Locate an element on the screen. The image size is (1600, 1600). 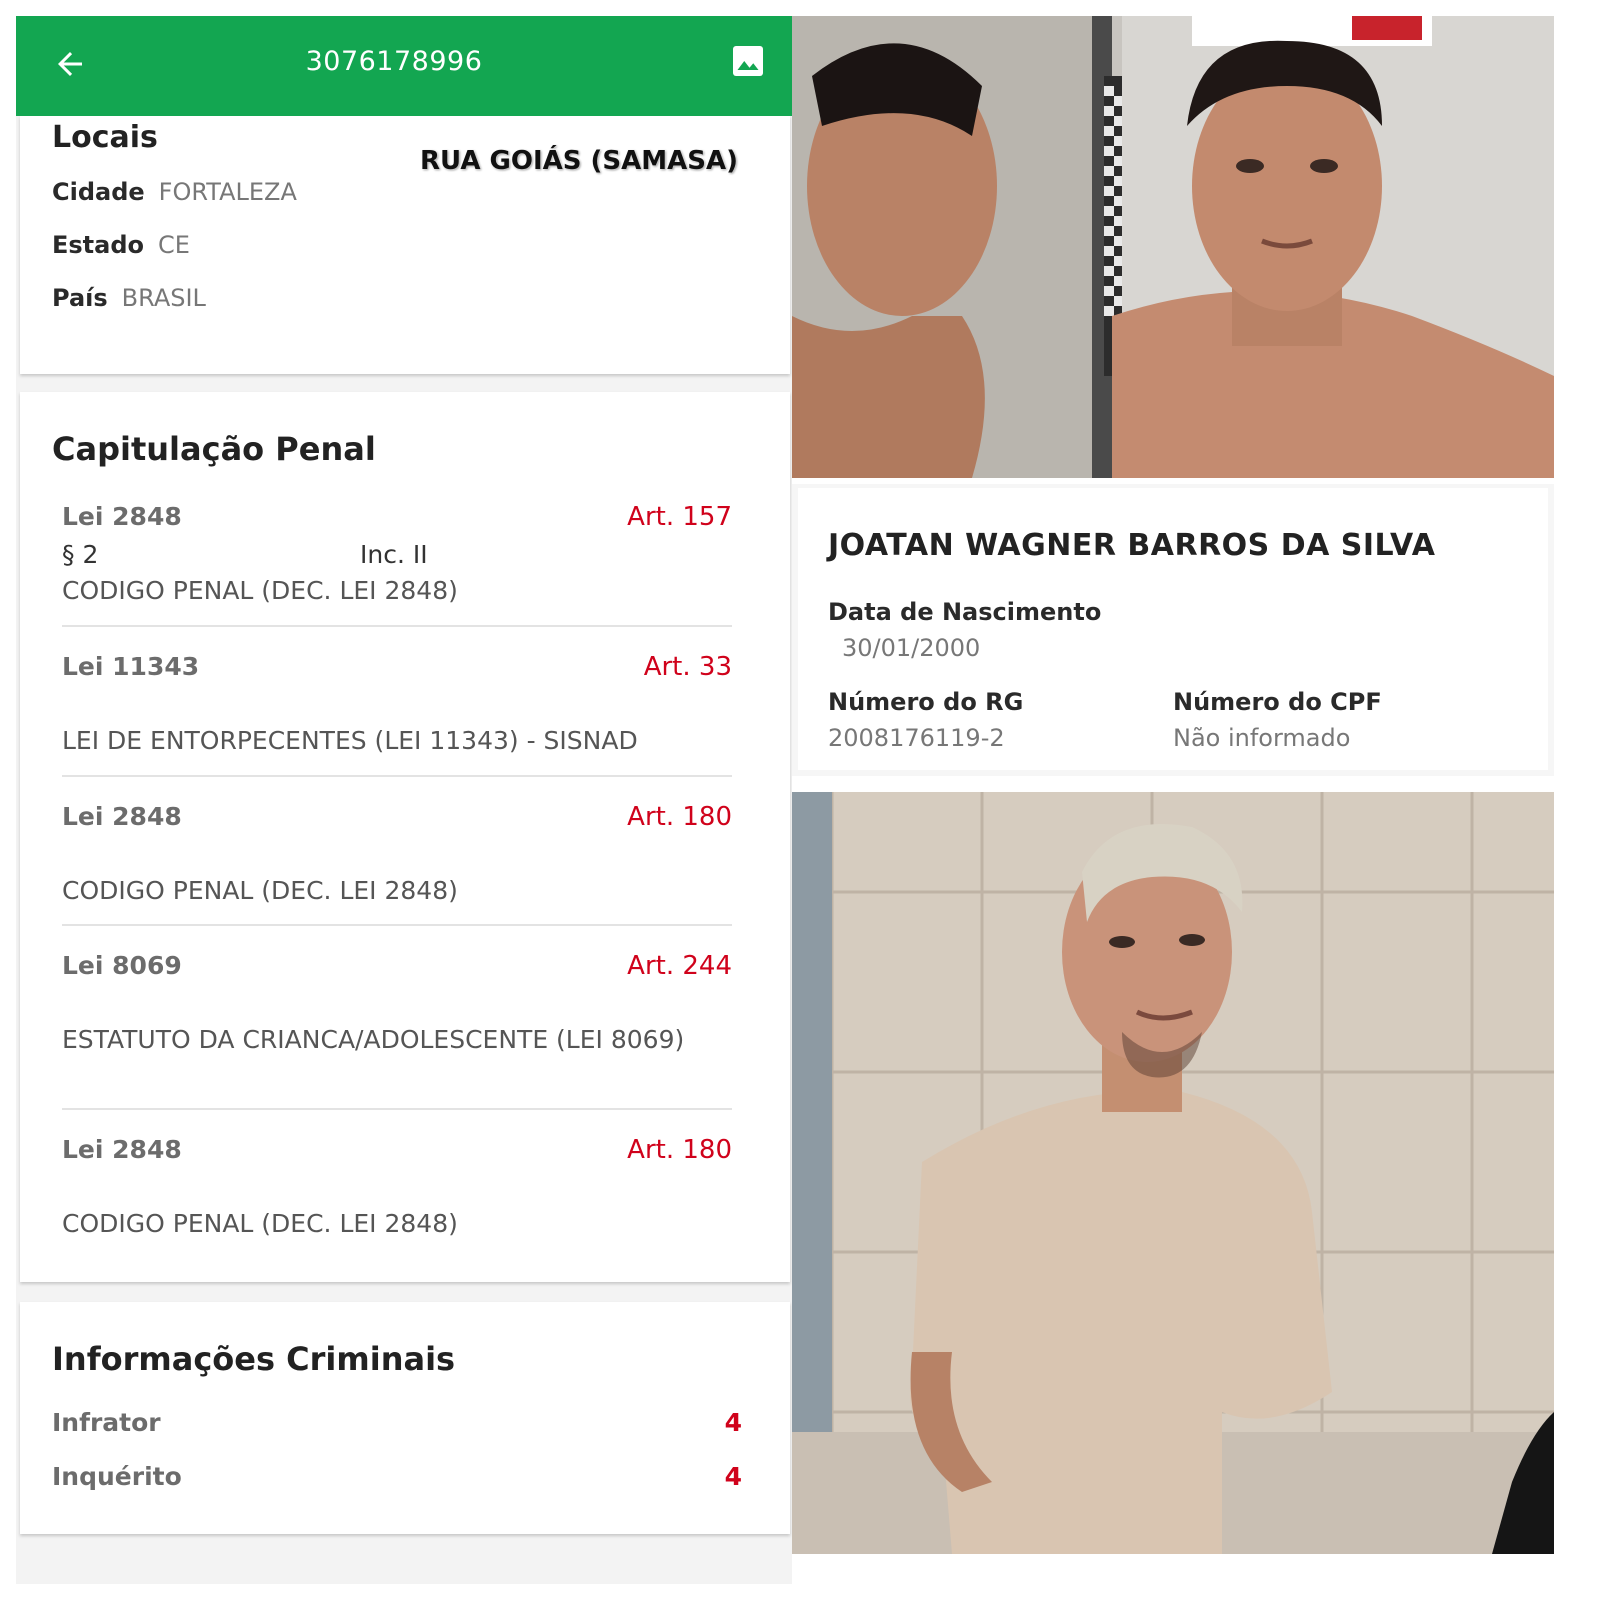
infrator-row: Infrator 4 is located at coordinates (397, 1422).